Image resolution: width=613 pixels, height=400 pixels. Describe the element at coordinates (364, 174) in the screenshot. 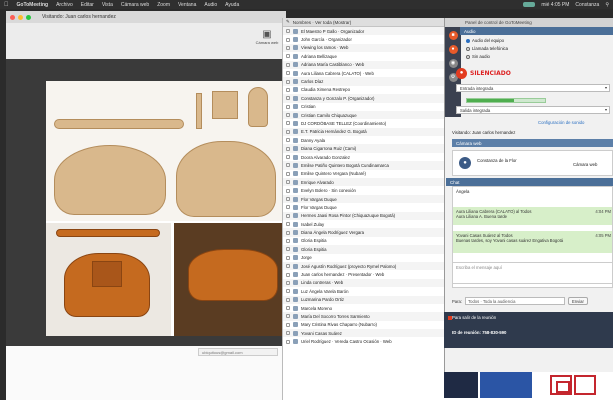

I see `participant-row: Emilse Quintero Vergara (Nubaré)` at that location.